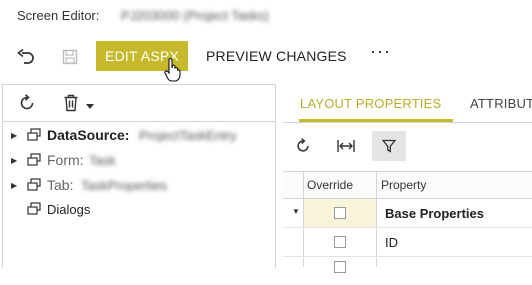  I want to click on grid-toolbar, so click(407, 147).